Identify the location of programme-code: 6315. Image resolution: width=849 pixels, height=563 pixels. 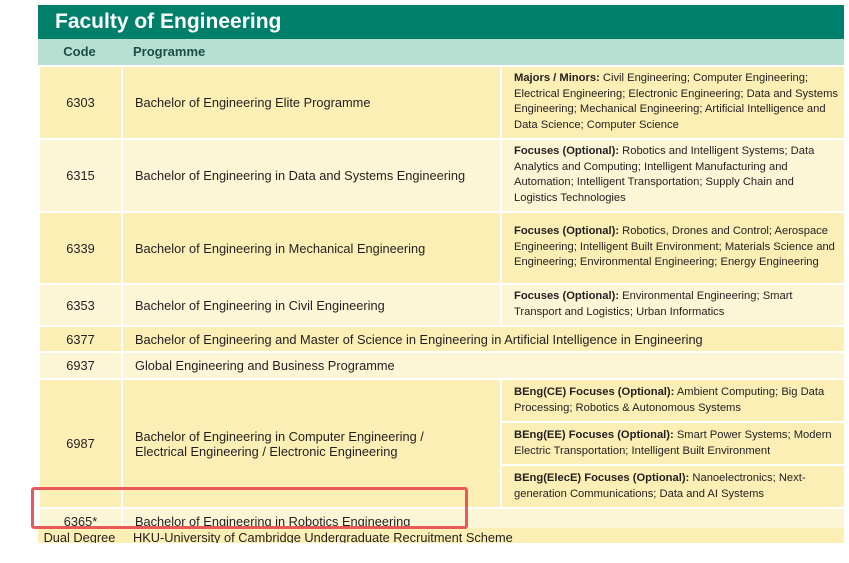
(80, 175).